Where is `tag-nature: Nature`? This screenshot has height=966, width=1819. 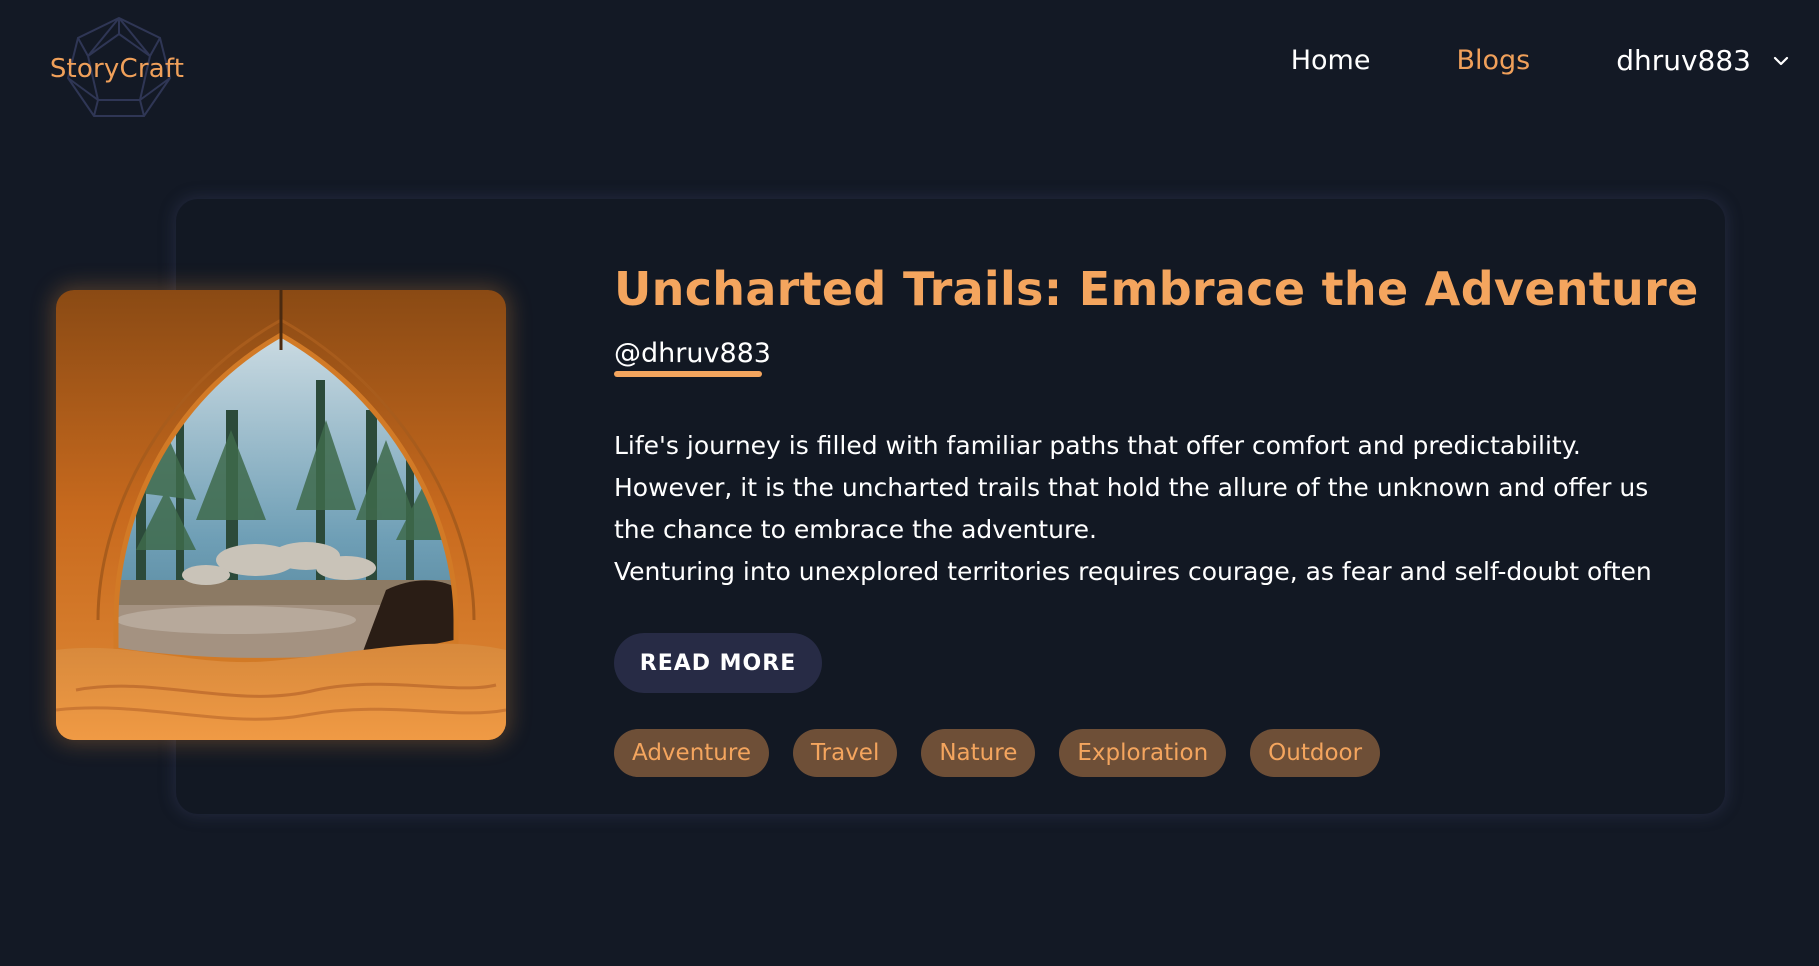 tag-nature: Nature is located at coordinates (978, 753).